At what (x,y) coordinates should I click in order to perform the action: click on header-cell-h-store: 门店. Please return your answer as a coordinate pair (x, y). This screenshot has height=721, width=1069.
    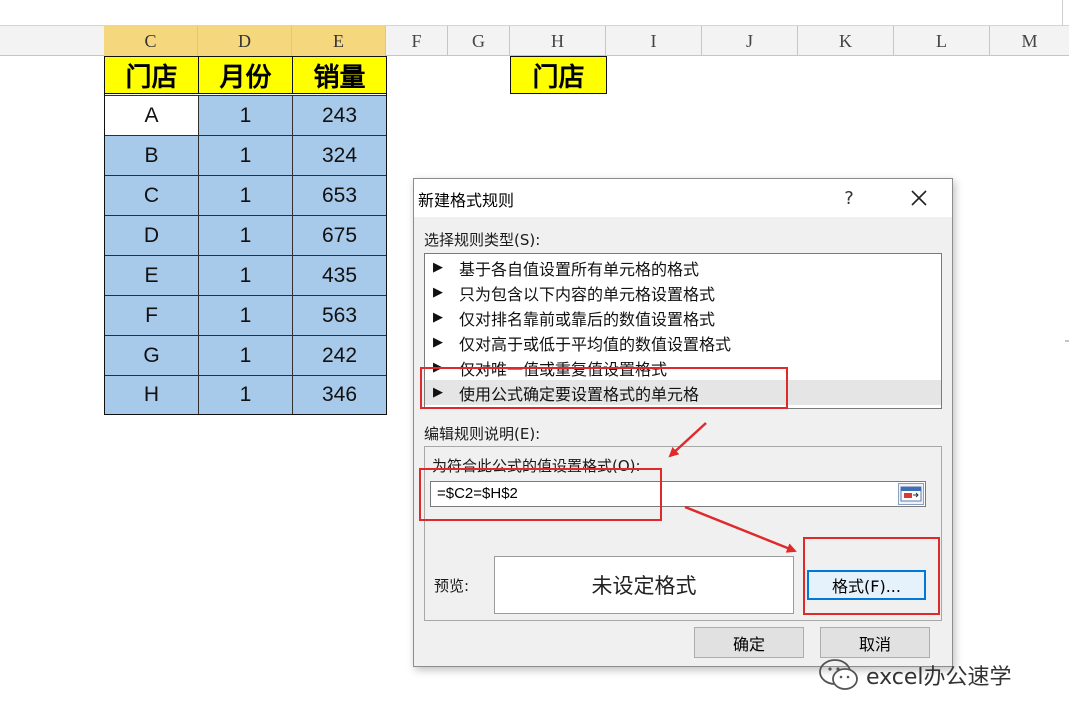
    Looking at the image, I should click on (558, 75).